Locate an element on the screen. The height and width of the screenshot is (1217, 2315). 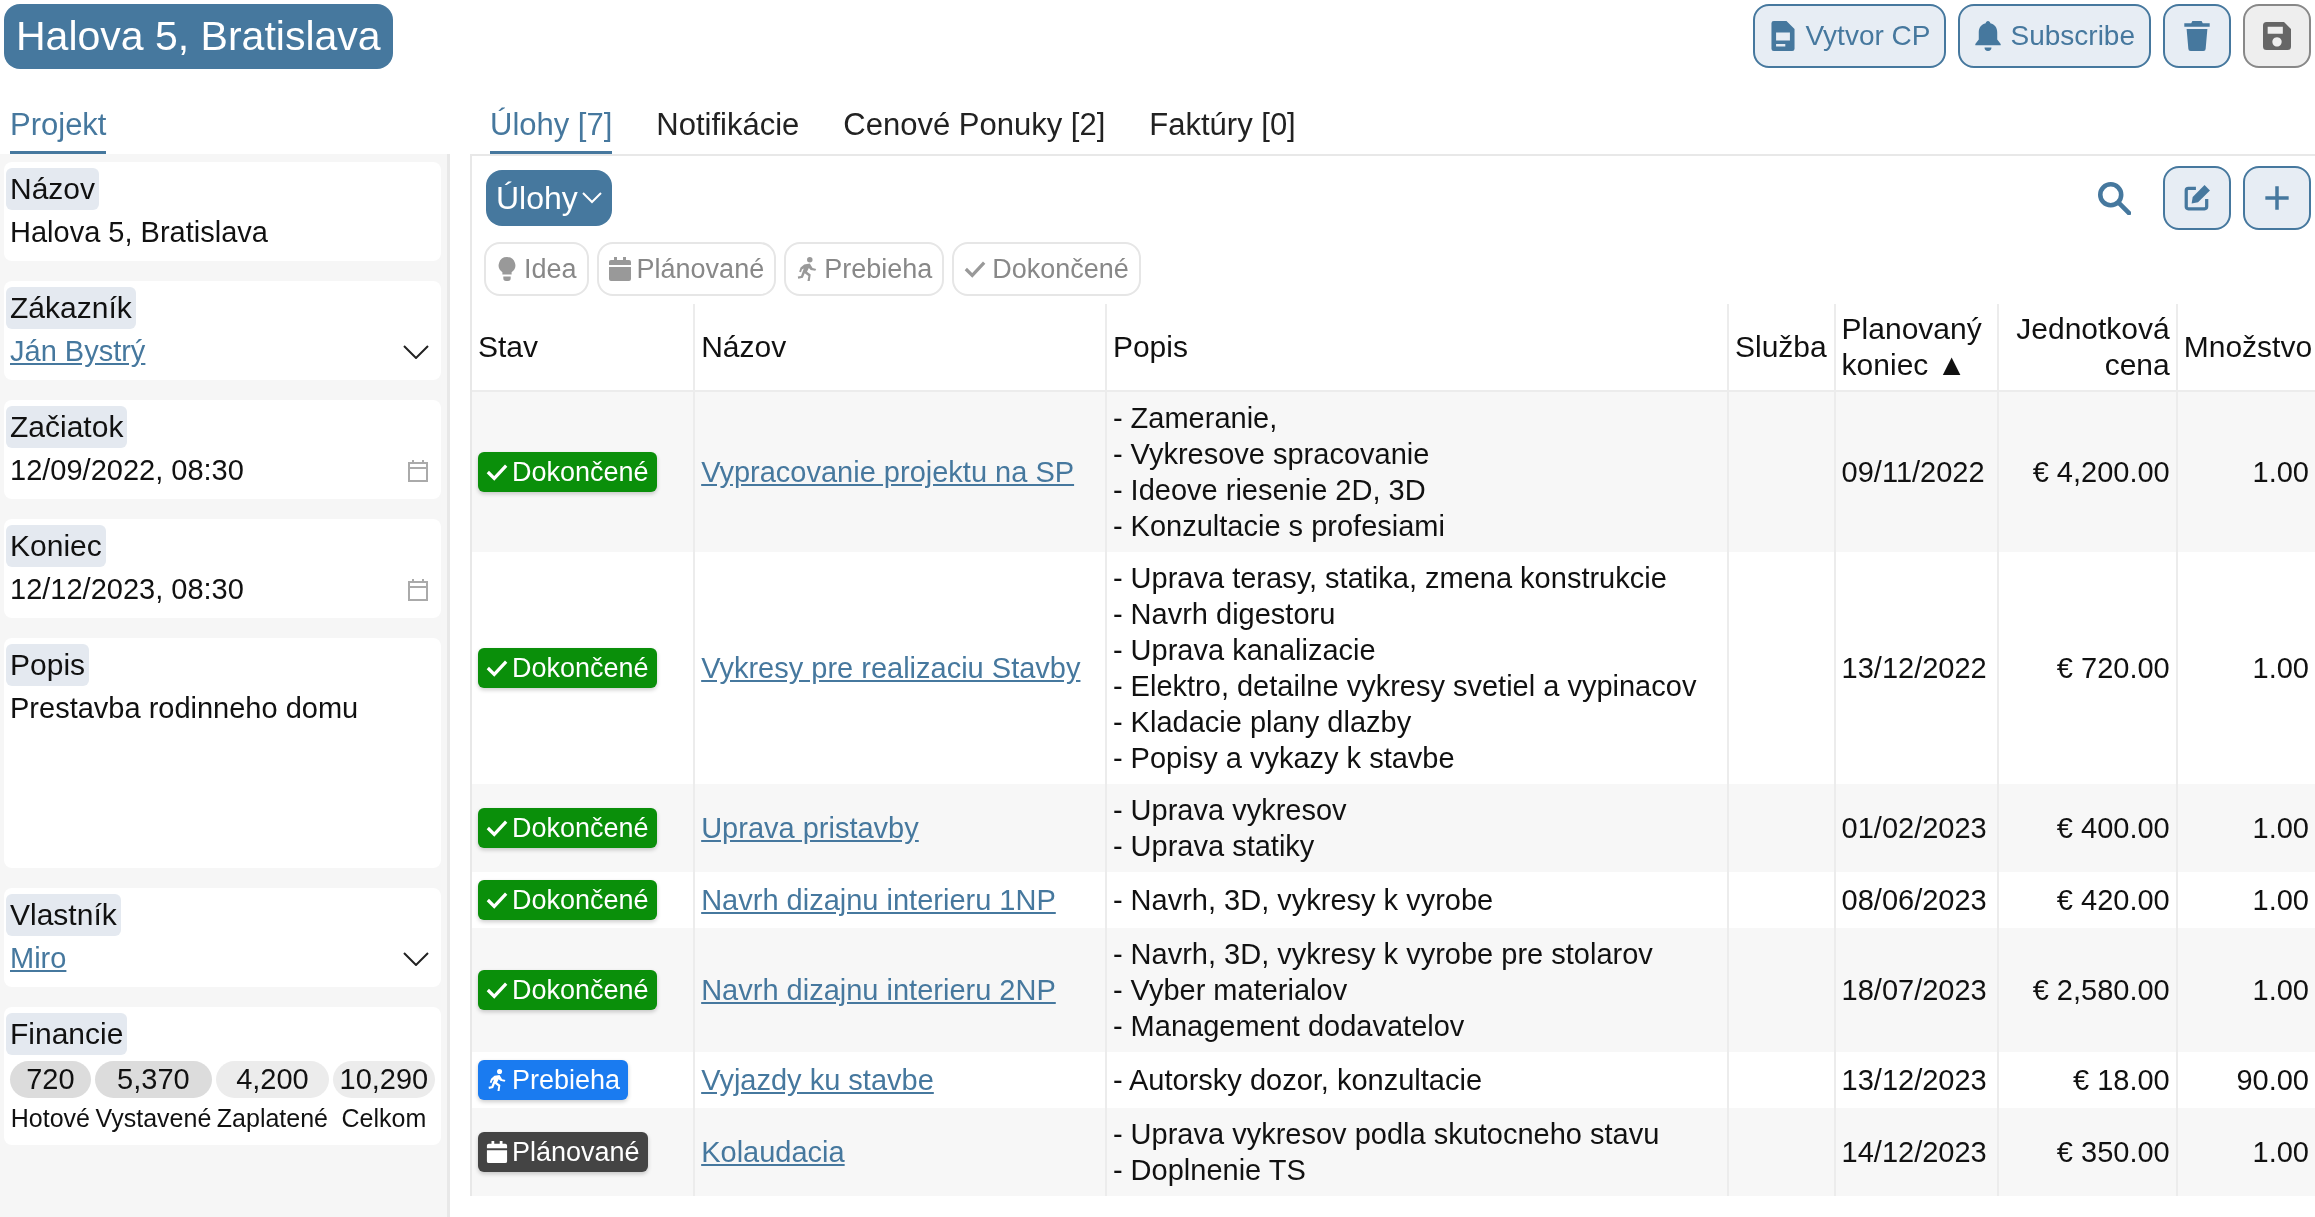
table-cell: € 18.00 is located at coordinates (2121, 1080).